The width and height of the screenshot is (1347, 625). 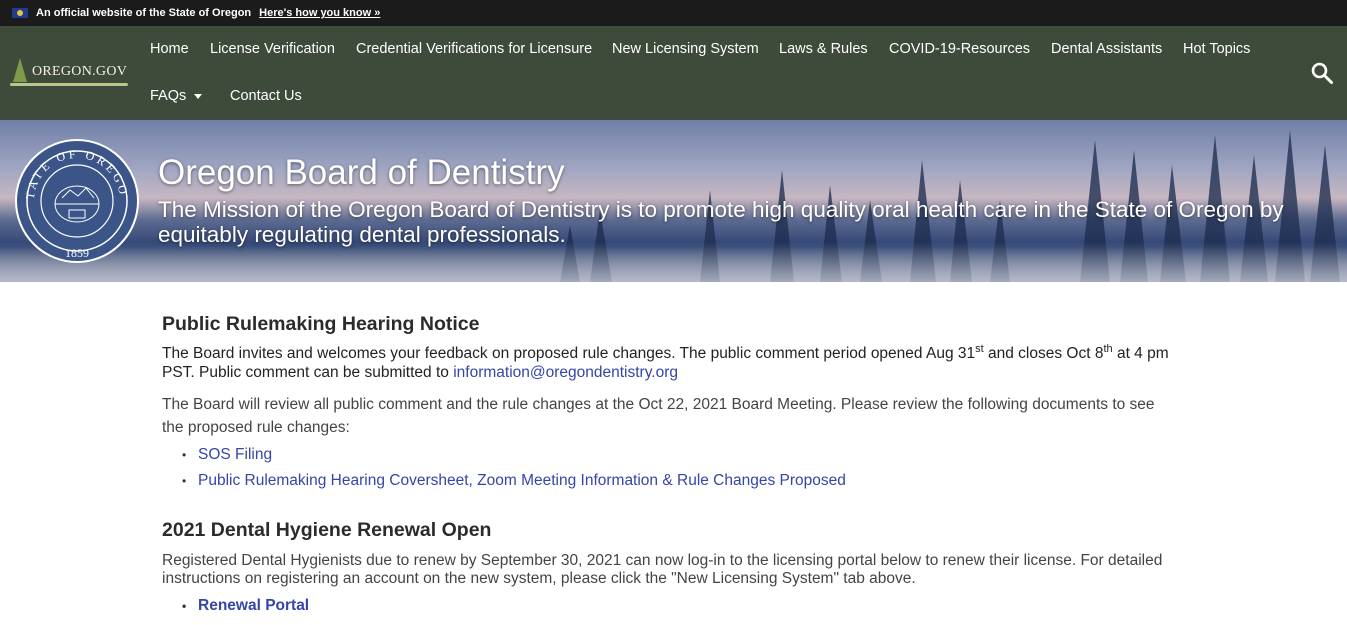 What do you see at coordinates (169, 49) in the screenshot?
I see `nav-item-home: Home` at bounding box center [169, 49].